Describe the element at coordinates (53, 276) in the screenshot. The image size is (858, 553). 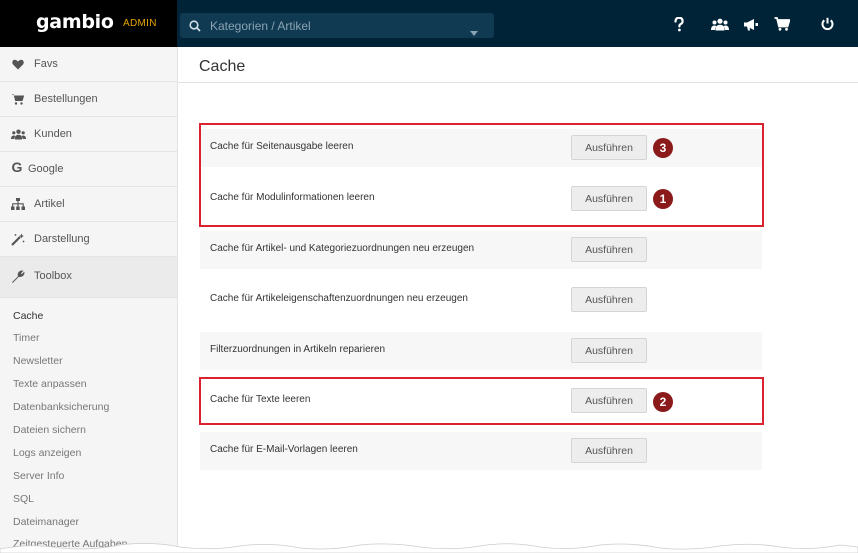
I see `sidebar-item-label: Toolbox` at that location.